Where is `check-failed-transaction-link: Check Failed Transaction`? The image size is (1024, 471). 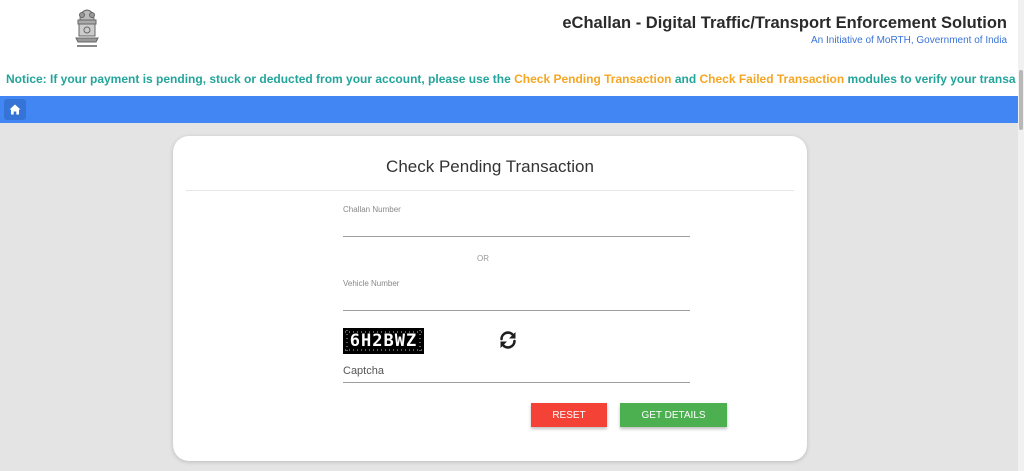
check-failed-transaction-link: Check Failed Transaction is located at coordinates (772, 79).